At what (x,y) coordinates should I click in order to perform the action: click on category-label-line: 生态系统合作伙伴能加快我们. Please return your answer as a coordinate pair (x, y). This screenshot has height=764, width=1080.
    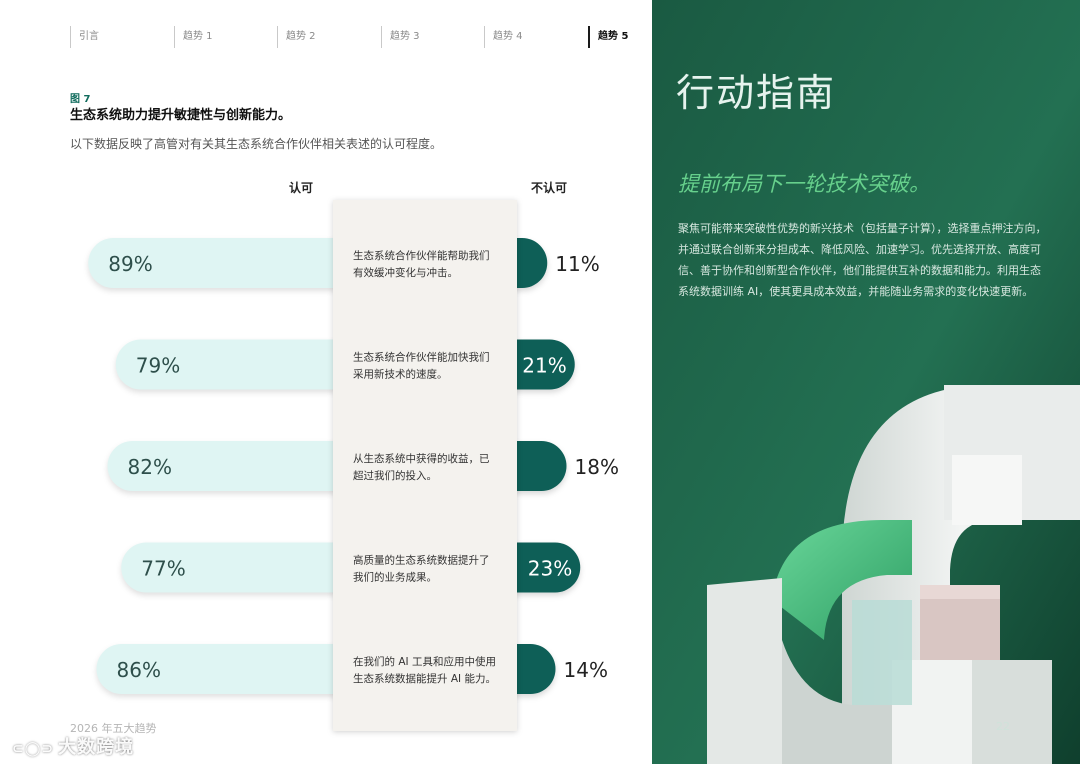
    Looking at the image, I should click on (421, 357).